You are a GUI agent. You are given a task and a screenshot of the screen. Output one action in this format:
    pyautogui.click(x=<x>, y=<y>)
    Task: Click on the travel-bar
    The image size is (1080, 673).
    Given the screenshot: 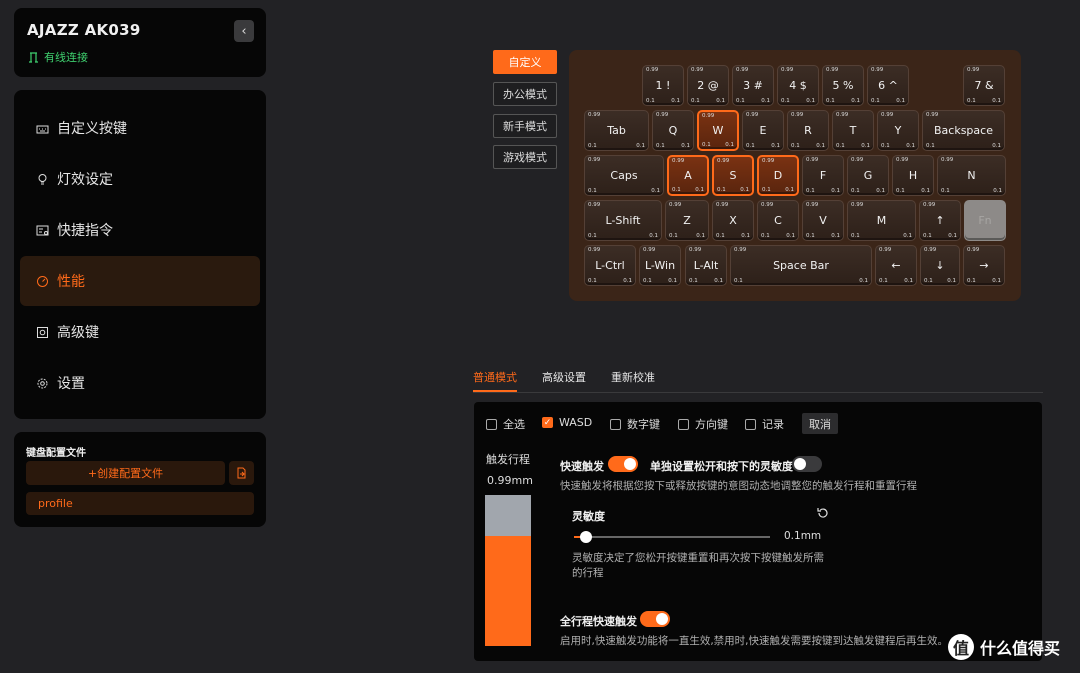 What is the action you would take?
    pyautogui.click(x=508, y=570)
    